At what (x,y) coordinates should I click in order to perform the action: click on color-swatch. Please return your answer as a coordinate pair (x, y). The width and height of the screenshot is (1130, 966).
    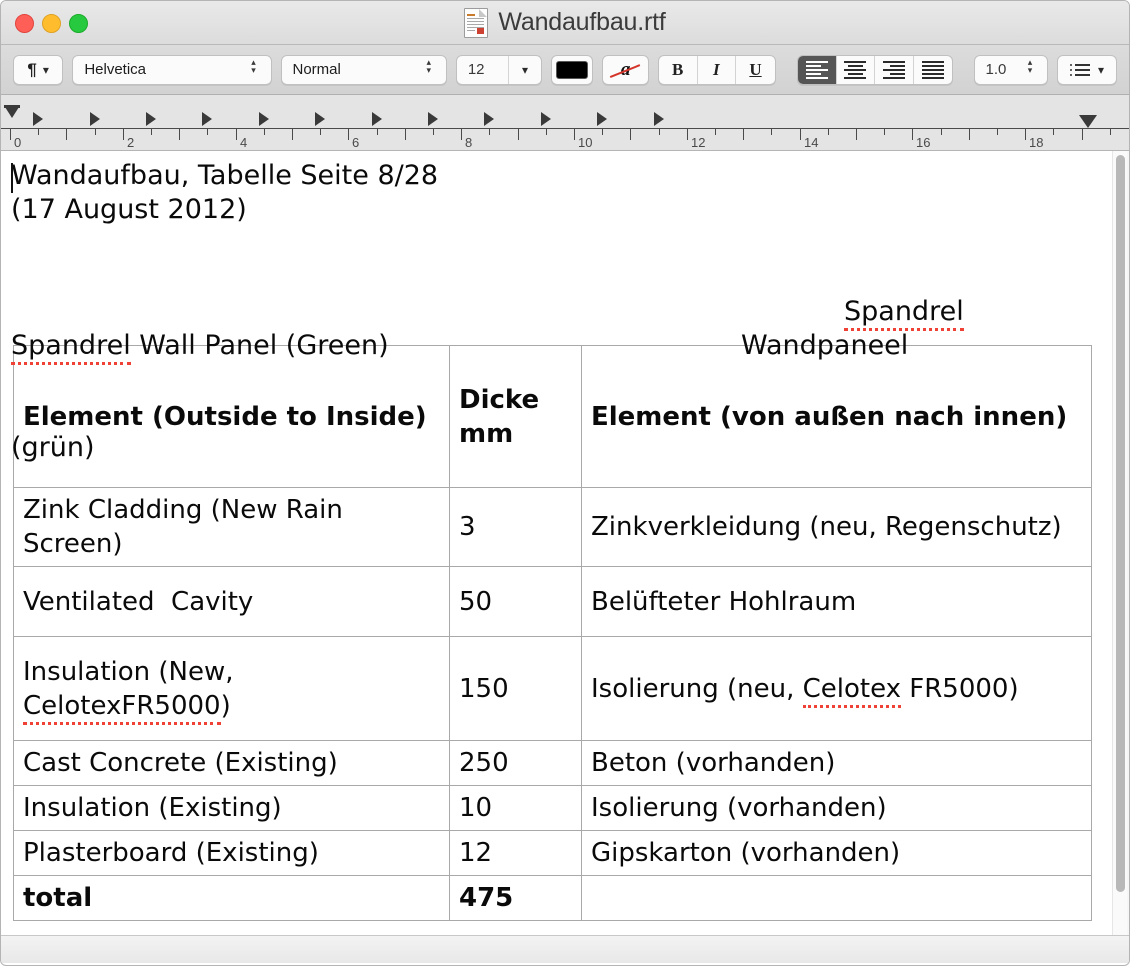
    Looking at the image, I should click on (572, 69).